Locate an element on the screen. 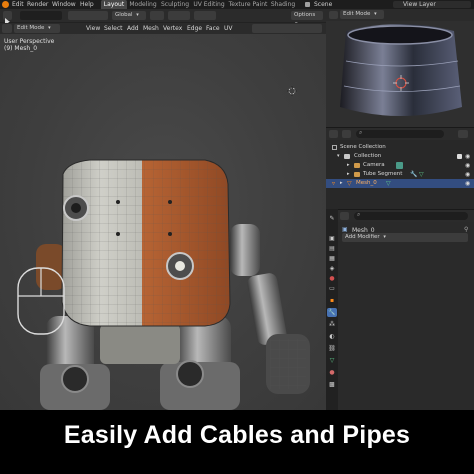 The height and width of the screenshot is (474, 474). particles-tab-icon: ⁂ is located at coordinates (332, 324).